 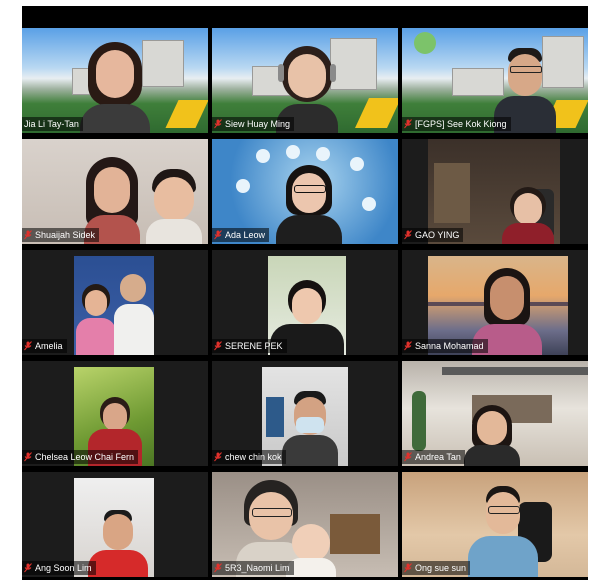 What do you see at coordinates (305, 524) in the screenshot?
I see `video-tile: 5R3_Naomi Lim` at bounding box center [305, 524].